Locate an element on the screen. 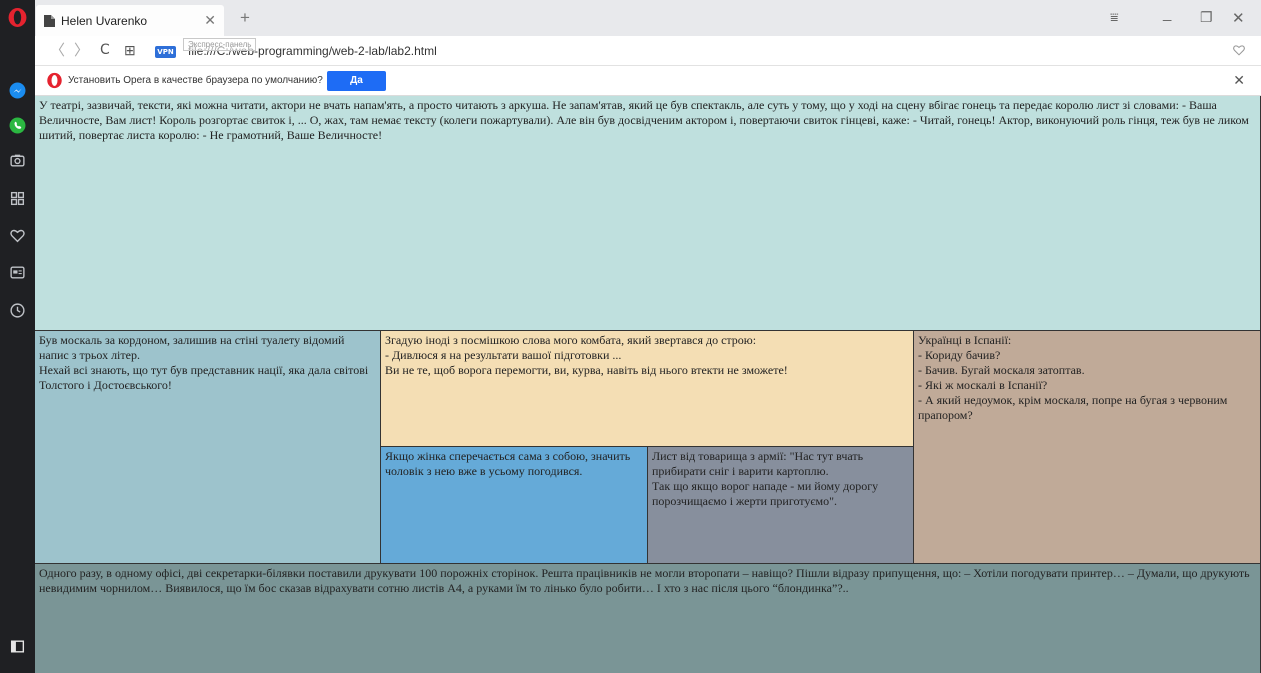 This screenshot has height=673, width=1261. history-icon is located at coordinates (17, 310).